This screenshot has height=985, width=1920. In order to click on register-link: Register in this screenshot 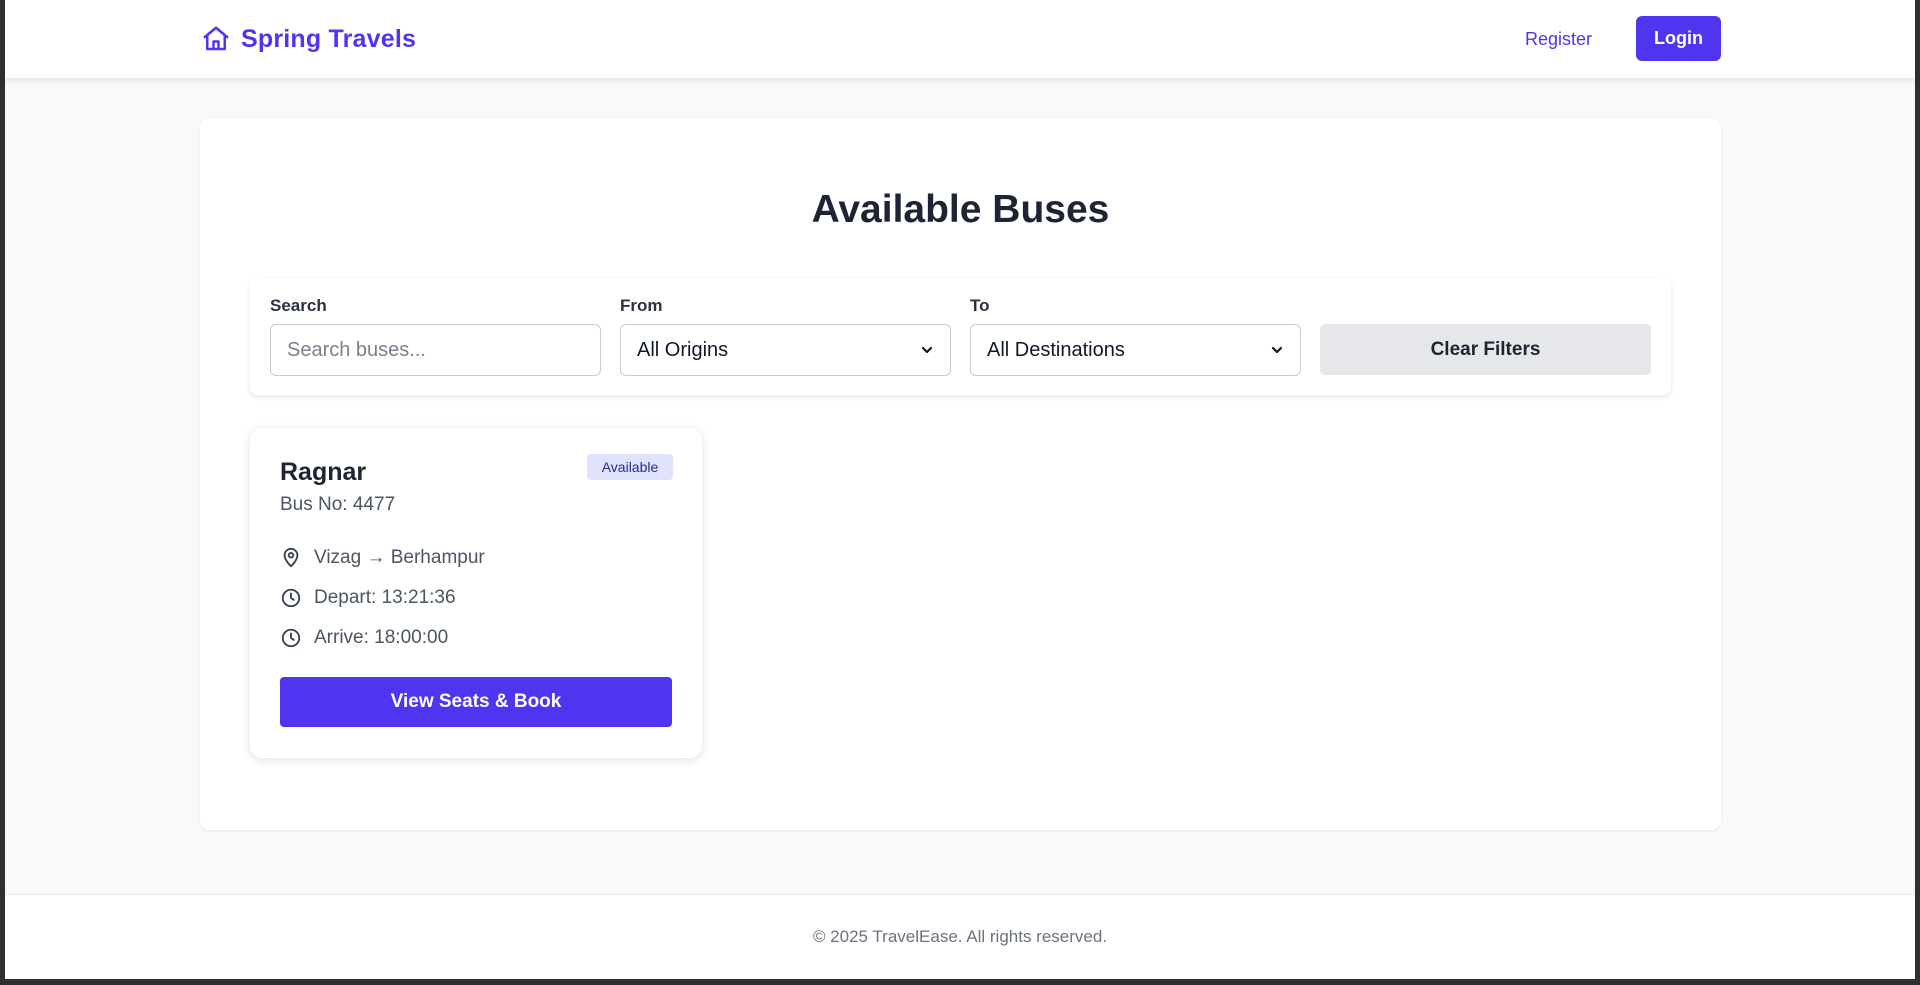, I will do `click(1558, 39)`.